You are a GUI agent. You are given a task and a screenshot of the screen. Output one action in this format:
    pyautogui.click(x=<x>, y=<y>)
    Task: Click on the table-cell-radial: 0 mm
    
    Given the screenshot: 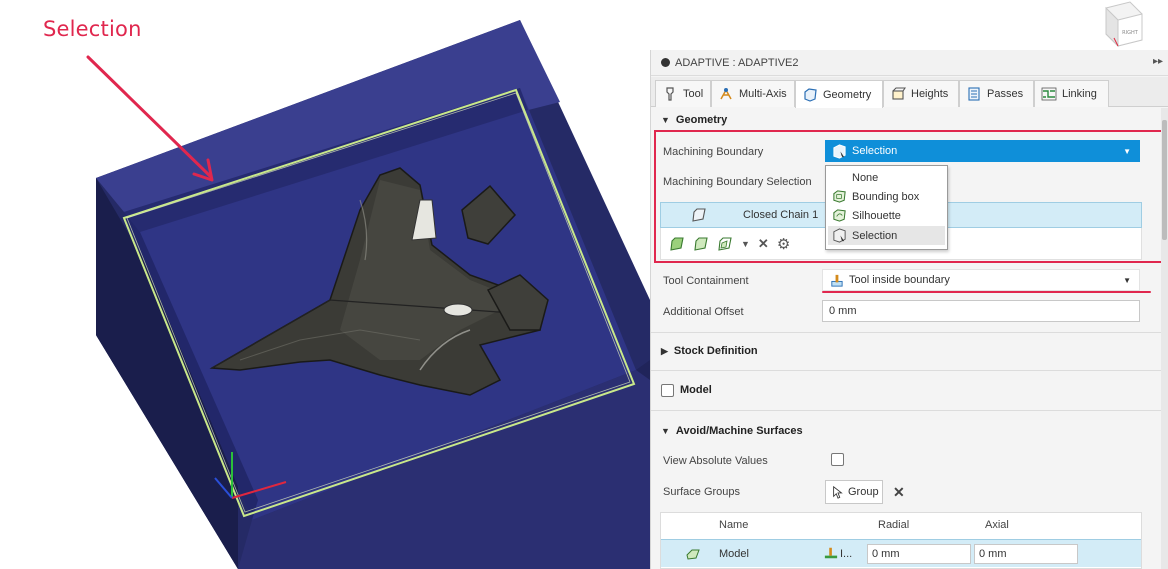 What is the action you would take?
    pyautogui.click(x=886, y=554)
    